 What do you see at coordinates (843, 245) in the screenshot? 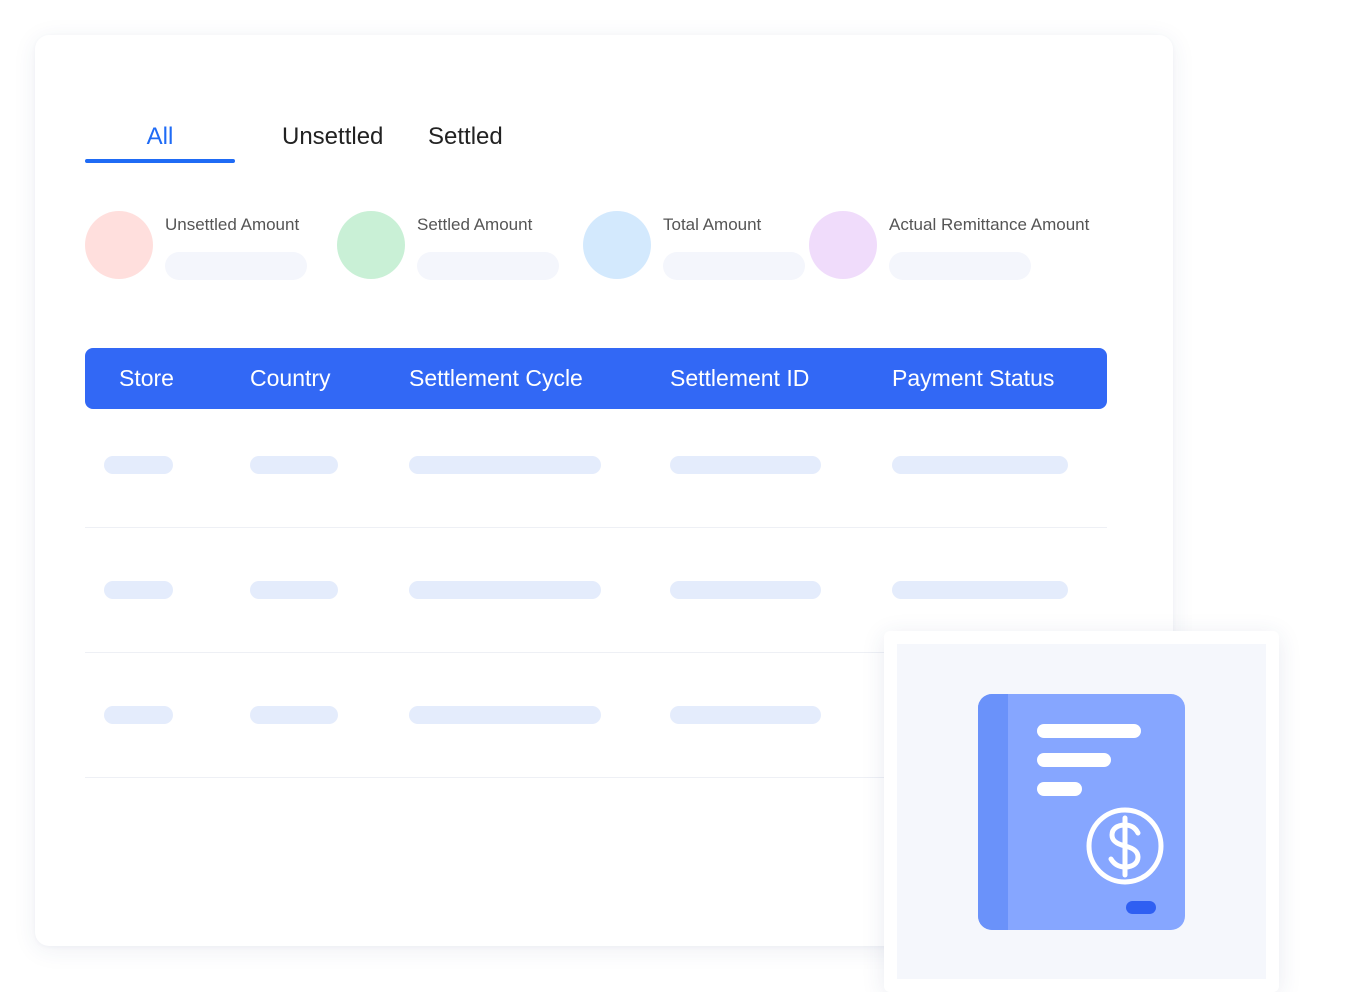
I see `actual-remittance-amount-dot` at bounding box center [843, 245].